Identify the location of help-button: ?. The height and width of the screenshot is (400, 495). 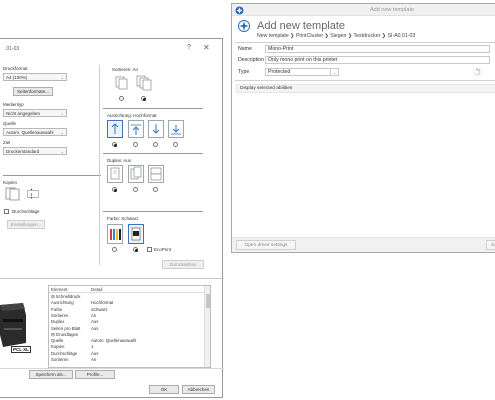
(189, 47).